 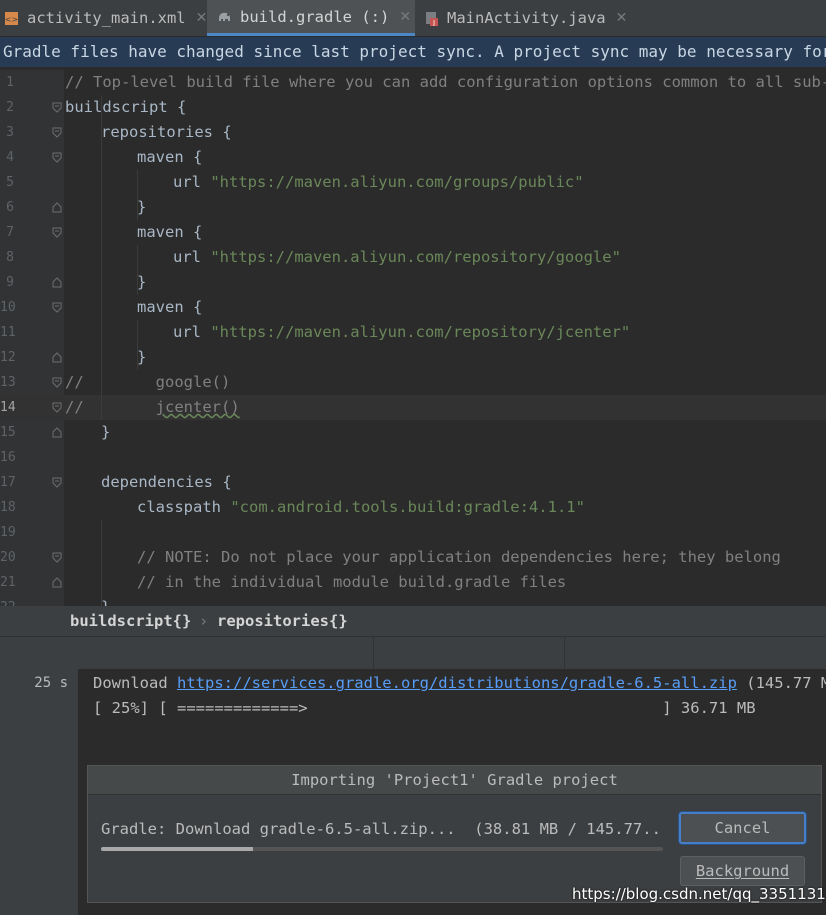 I want to click on commented-code: google(), so click(x=193, y=382).